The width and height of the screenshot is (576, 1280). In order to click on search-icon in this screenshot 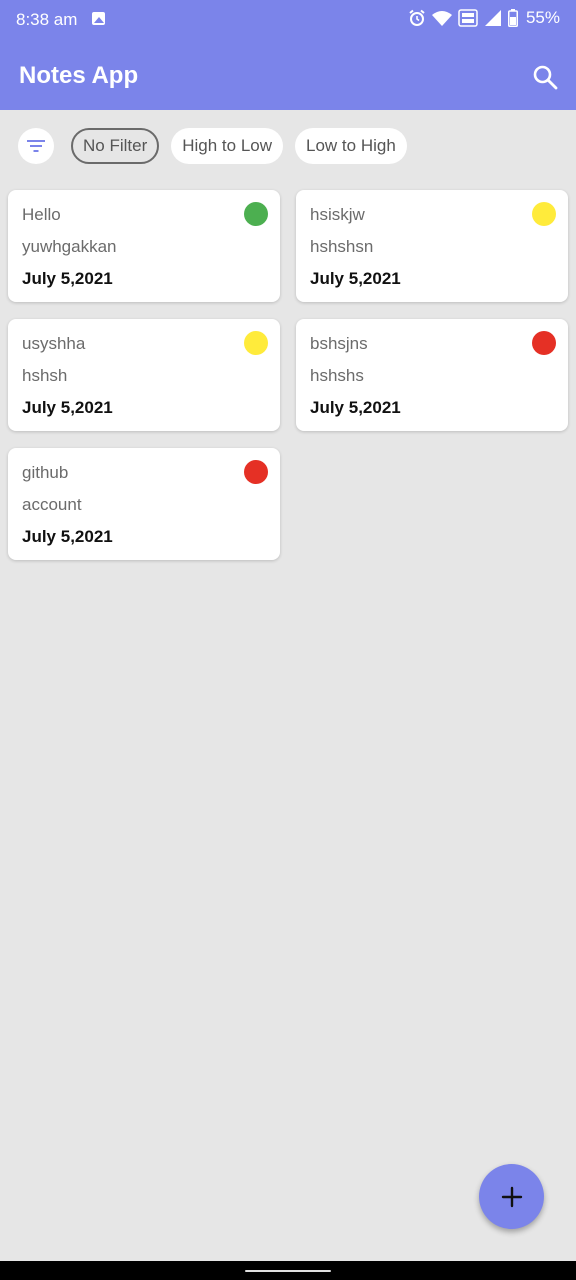, I will do `click(545, 77)`.